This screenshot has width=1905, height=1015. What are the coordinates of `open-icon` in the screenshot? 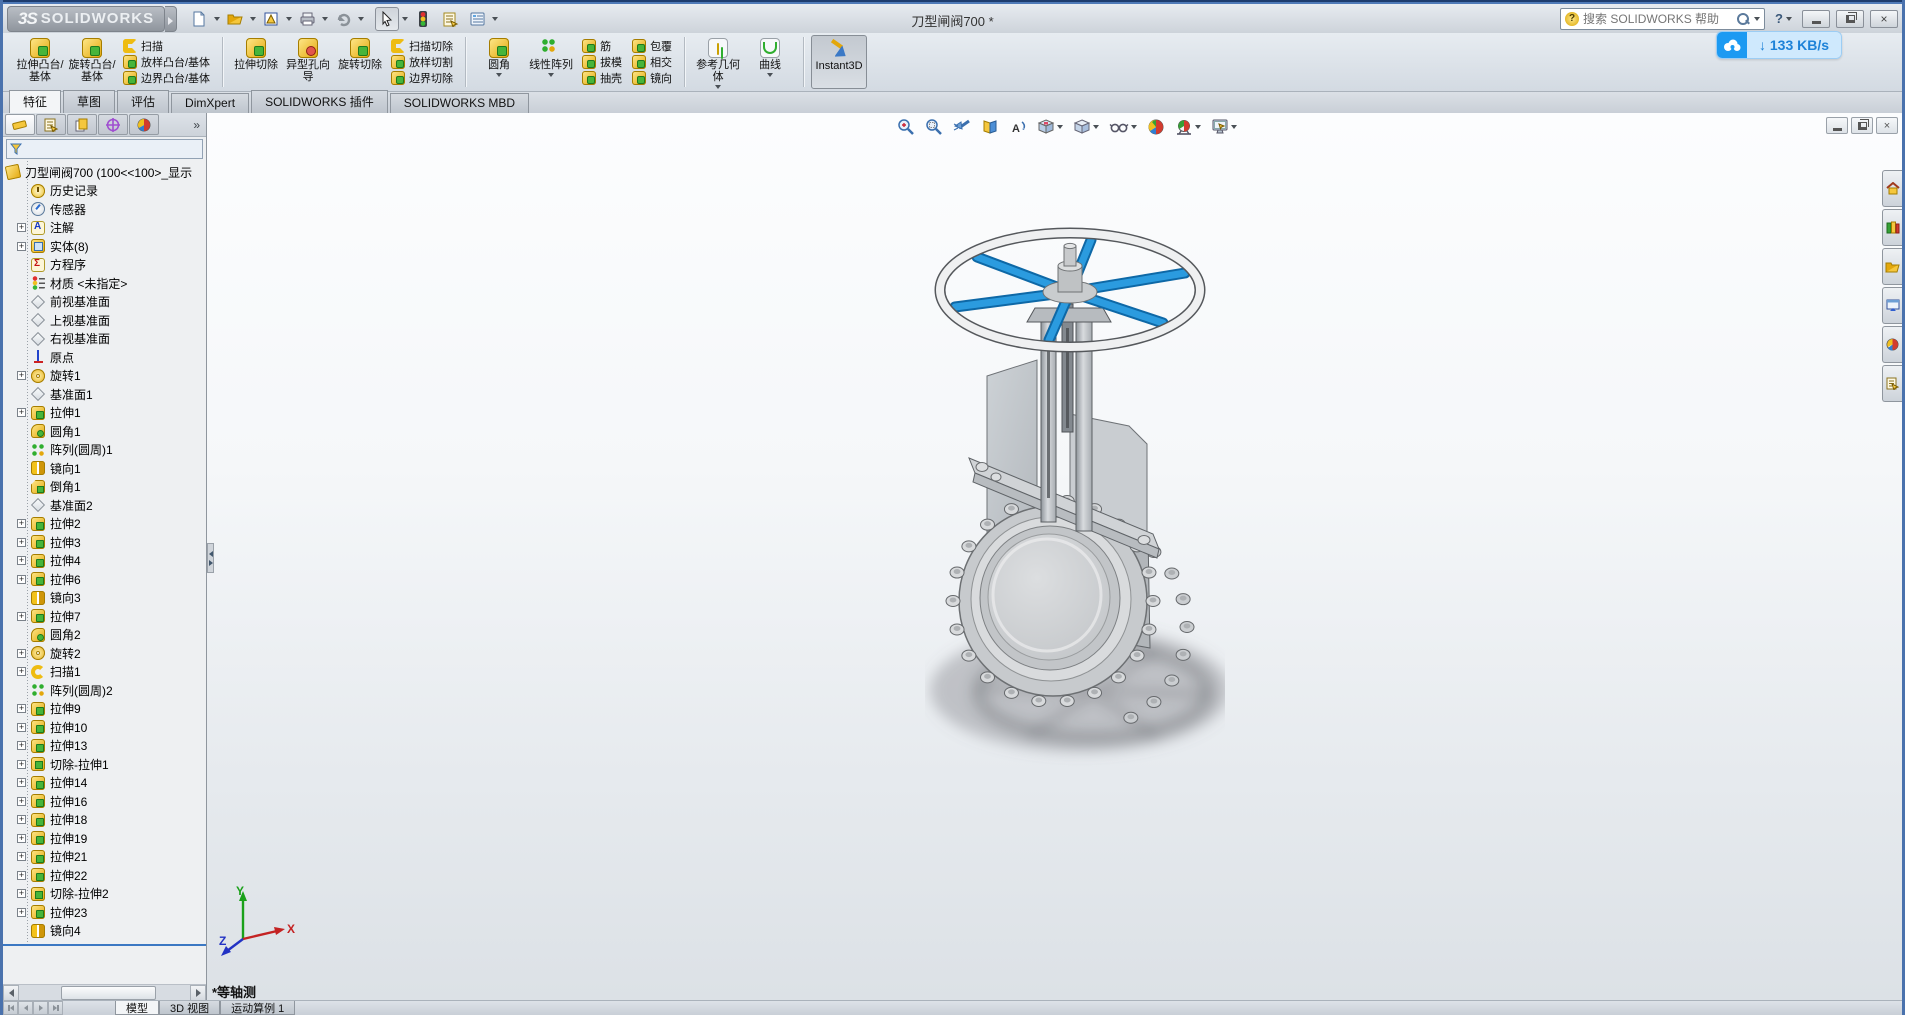 It's located at (235, 19).